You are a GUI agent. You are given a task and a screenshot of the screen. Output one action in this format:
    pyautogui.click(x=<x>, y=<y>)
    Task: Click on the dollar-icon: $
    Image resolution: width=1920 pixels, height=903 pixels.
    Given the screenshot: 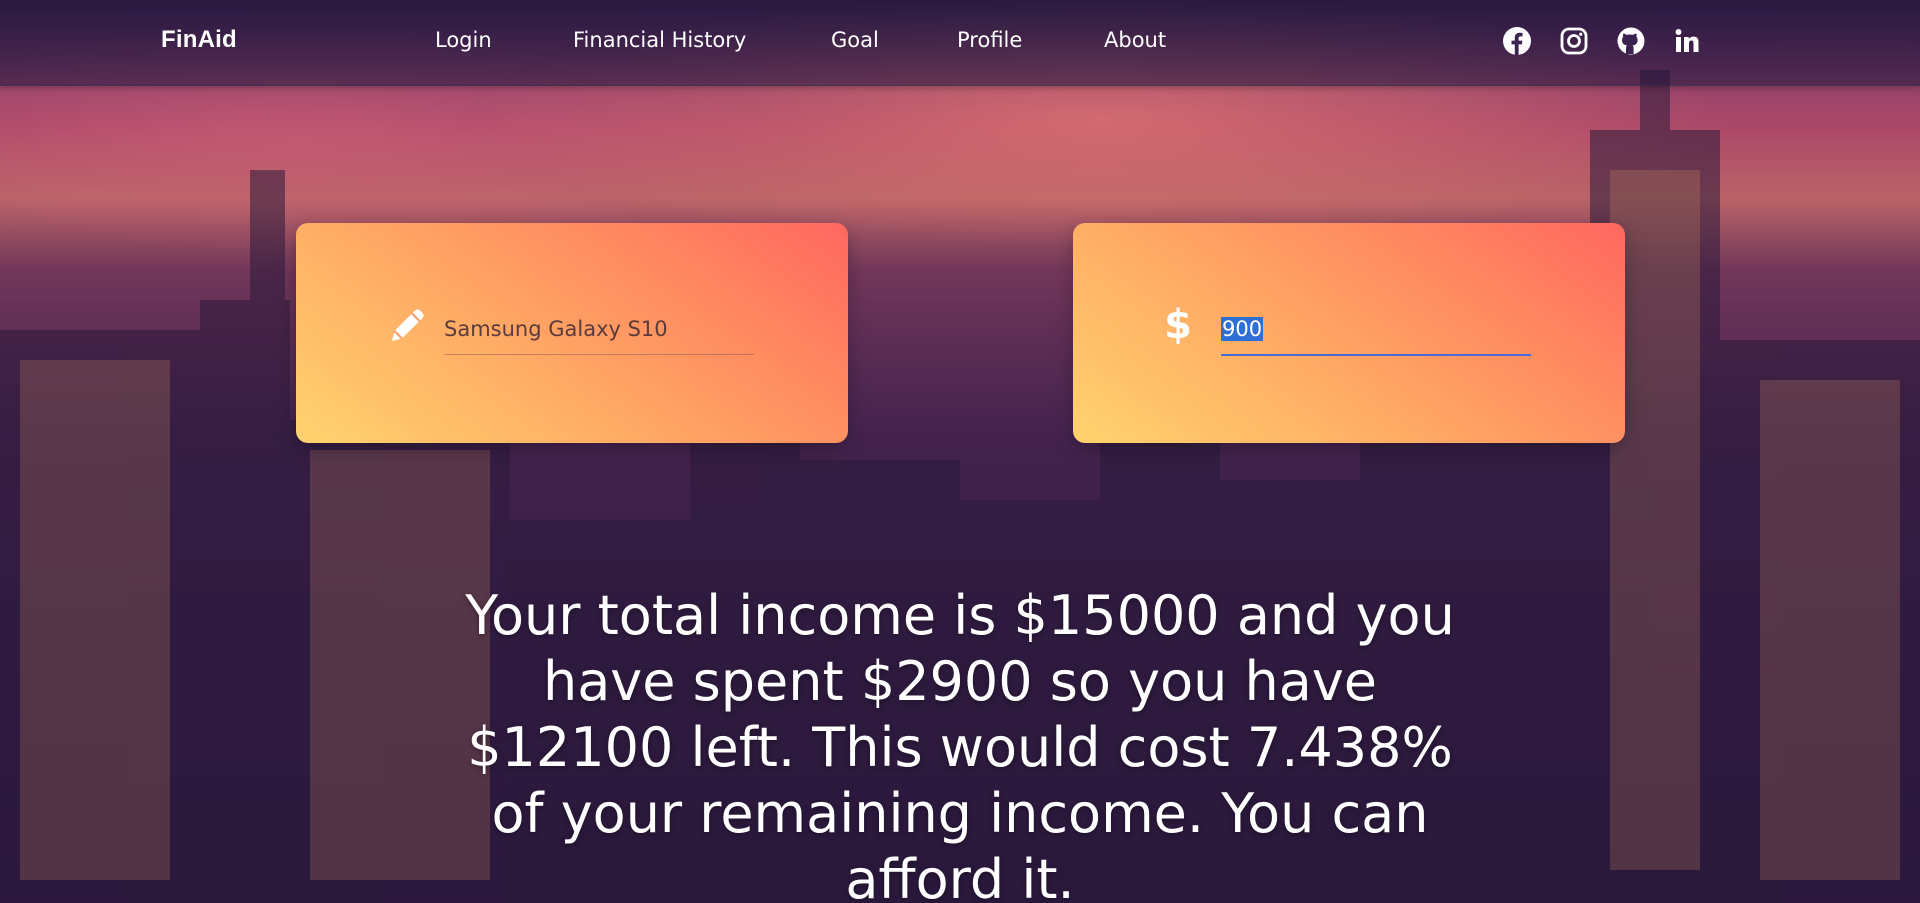 What is the action you would take?
    pyautogui.click(x=1178, y=326)
    